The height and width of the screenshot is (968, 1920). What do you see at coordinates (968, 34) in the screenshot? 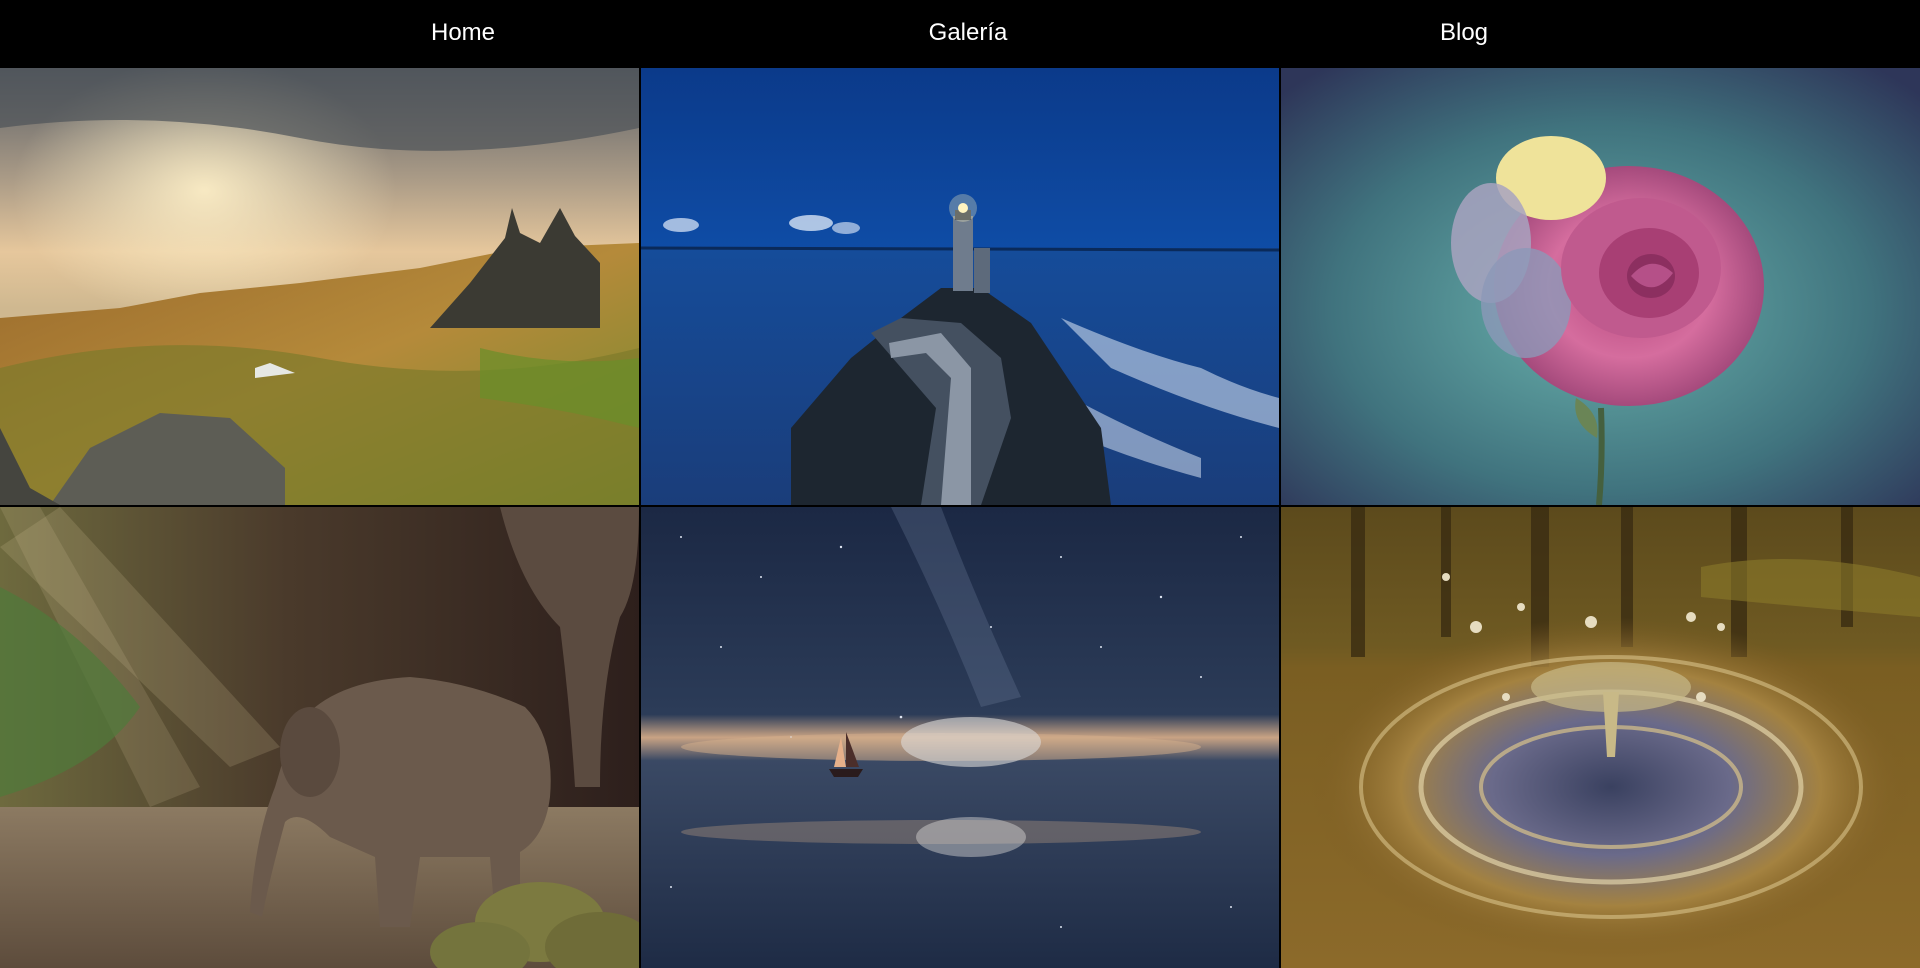
I see `nav-link-gallery: Galería` at bounding box center [968, 34].